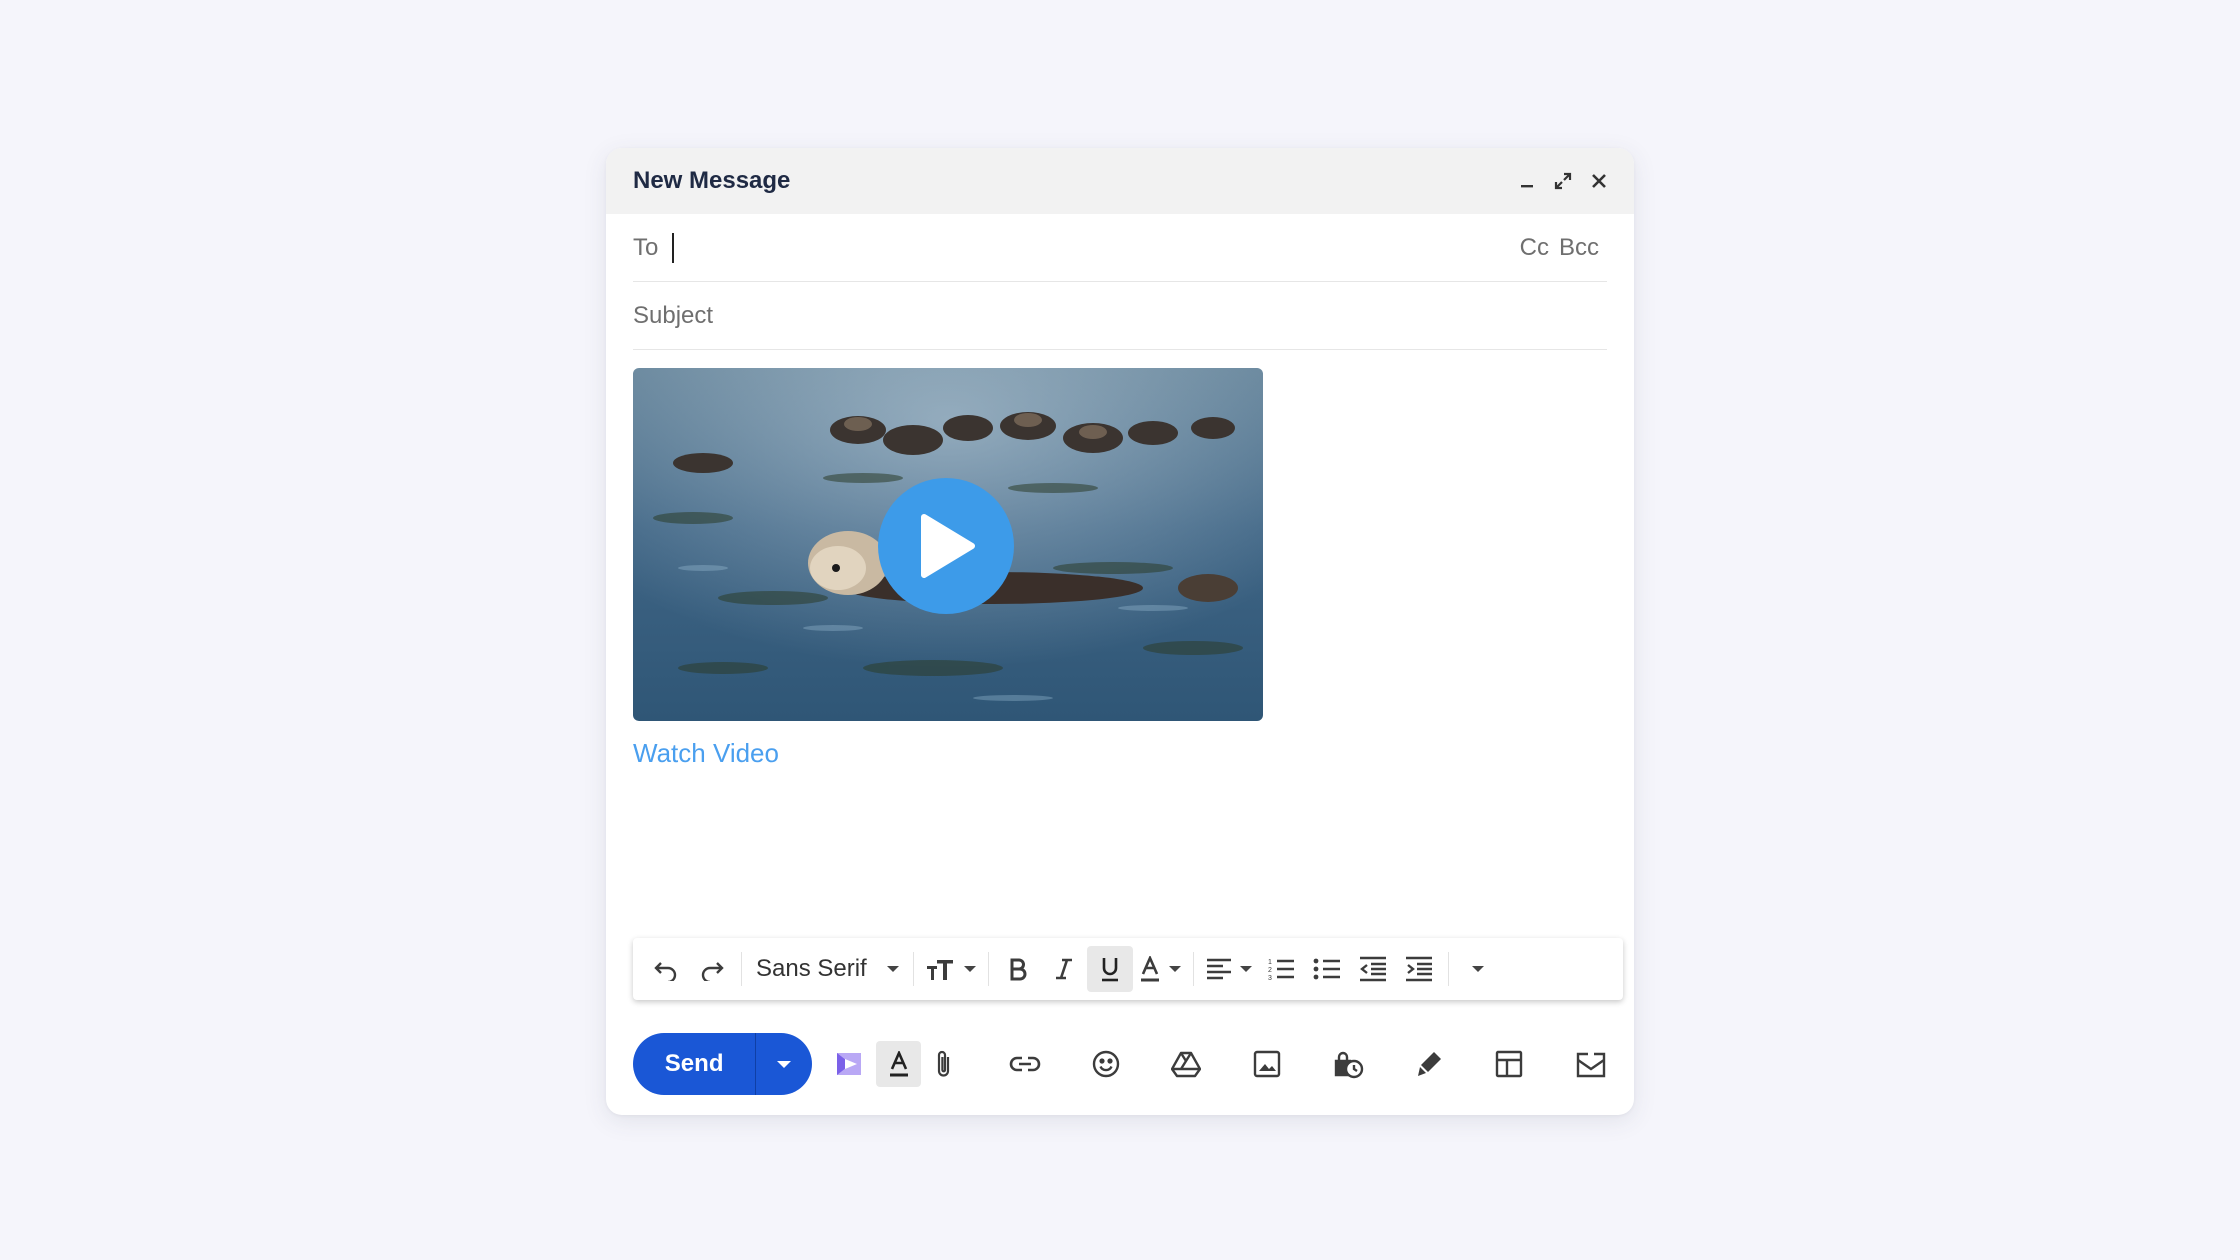 The height and width of the screenshot is (1260, 2240). I want to click on indent-less-icon, so click(1373, 969).